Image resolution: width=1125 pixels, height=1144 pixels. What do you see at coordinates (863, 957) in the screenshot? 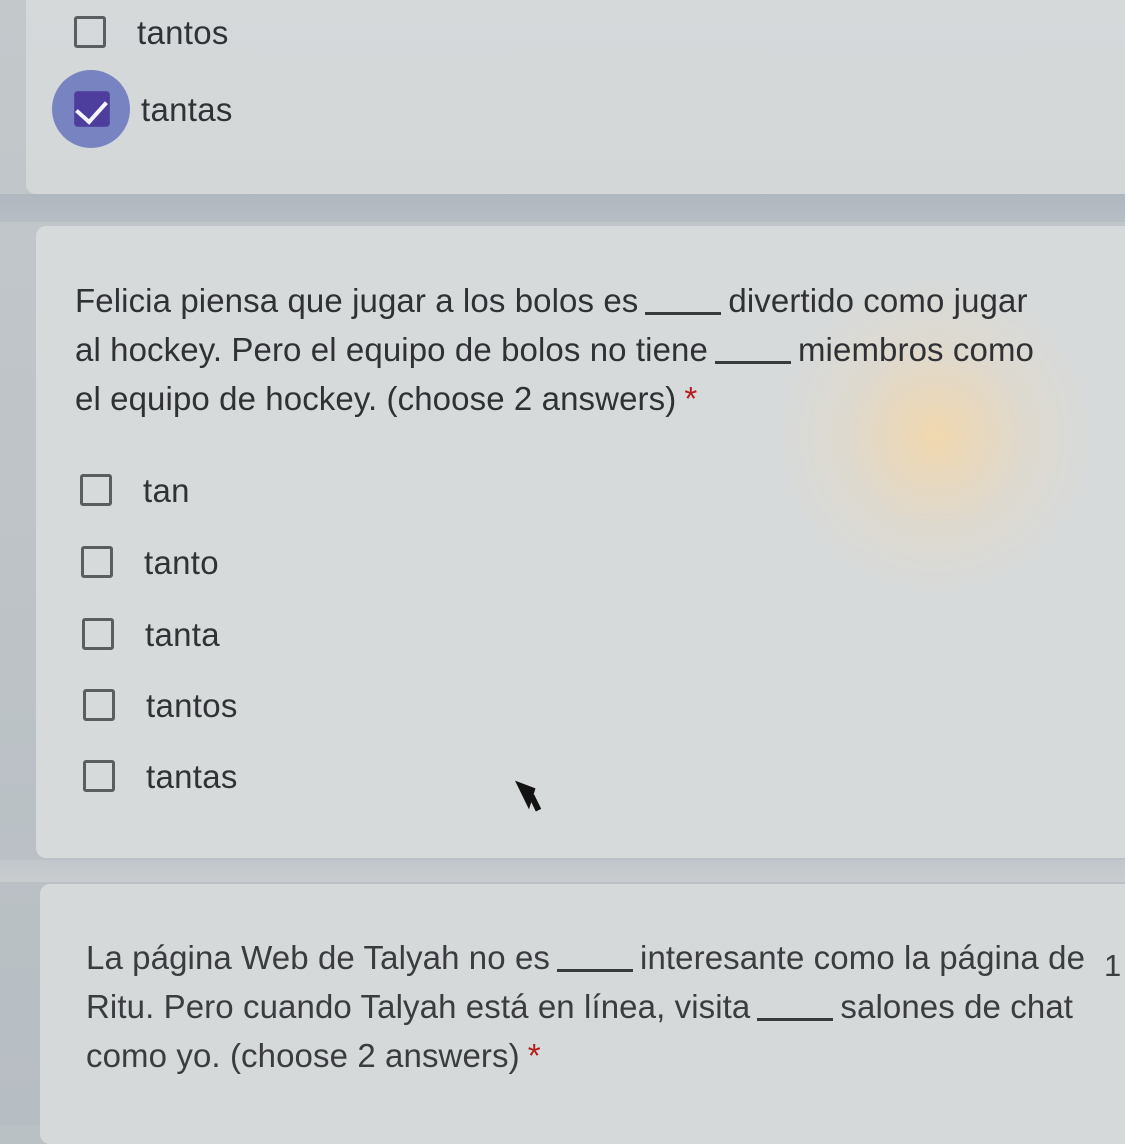
I see `question-text-part: interesante como la página de` at bounding box center [863, 957].